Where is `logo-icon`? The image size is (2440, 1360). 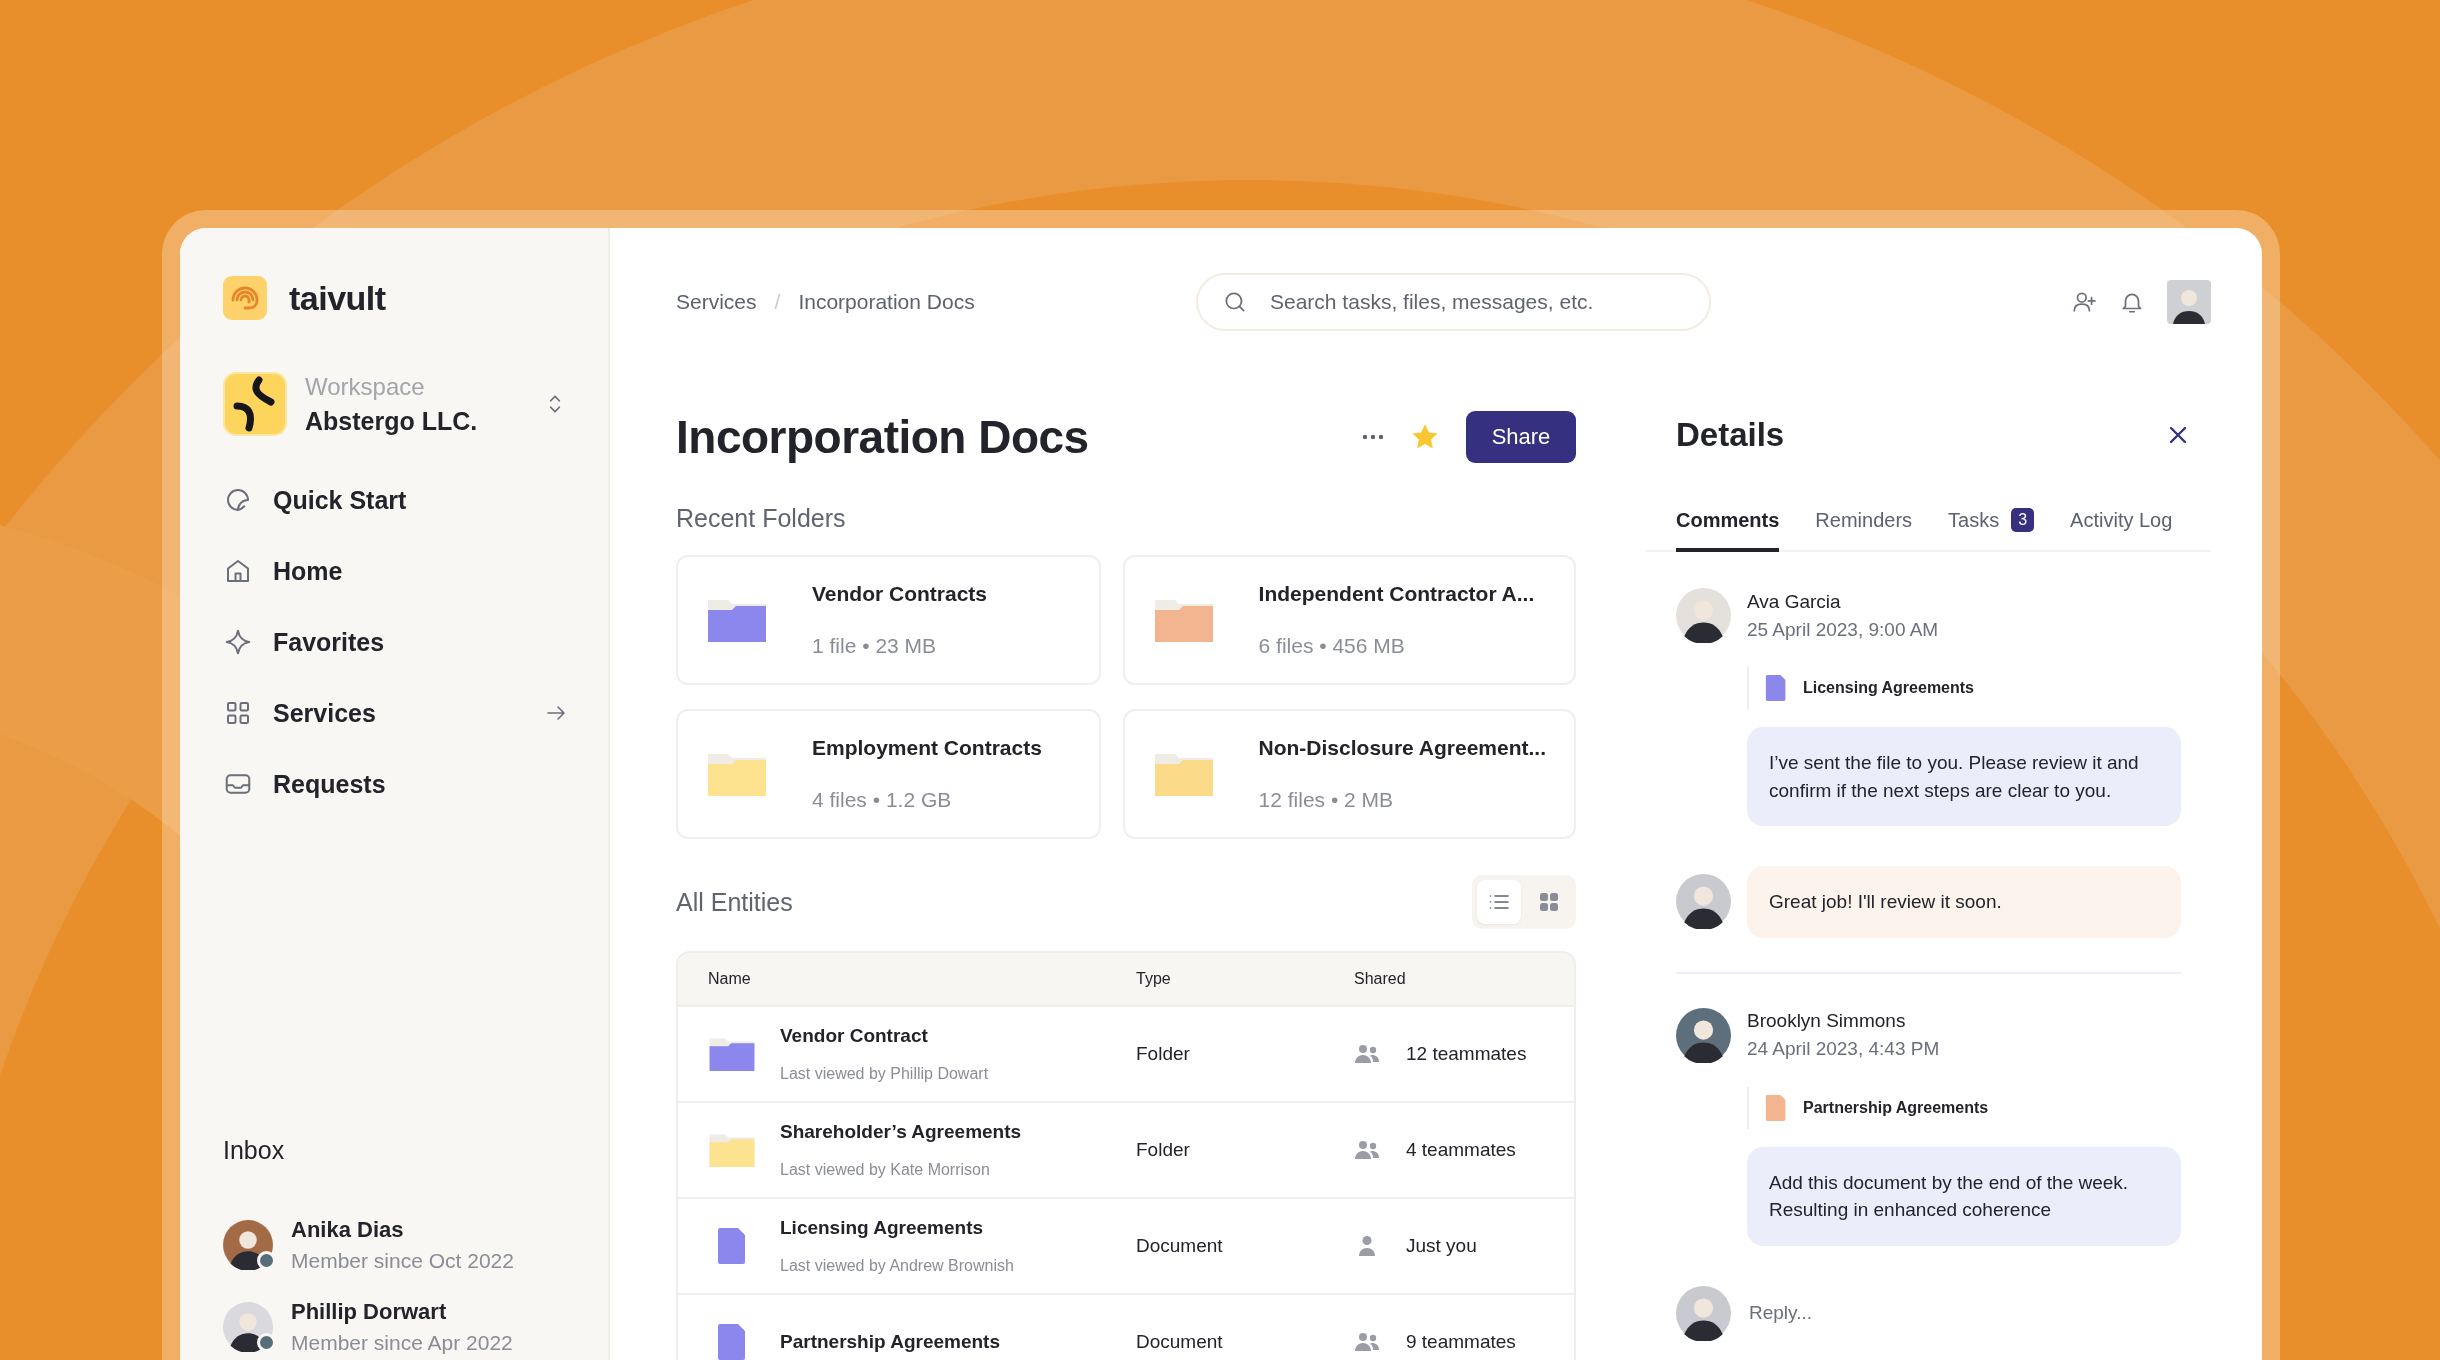
logo-icon is located at coordinates (245, 298).